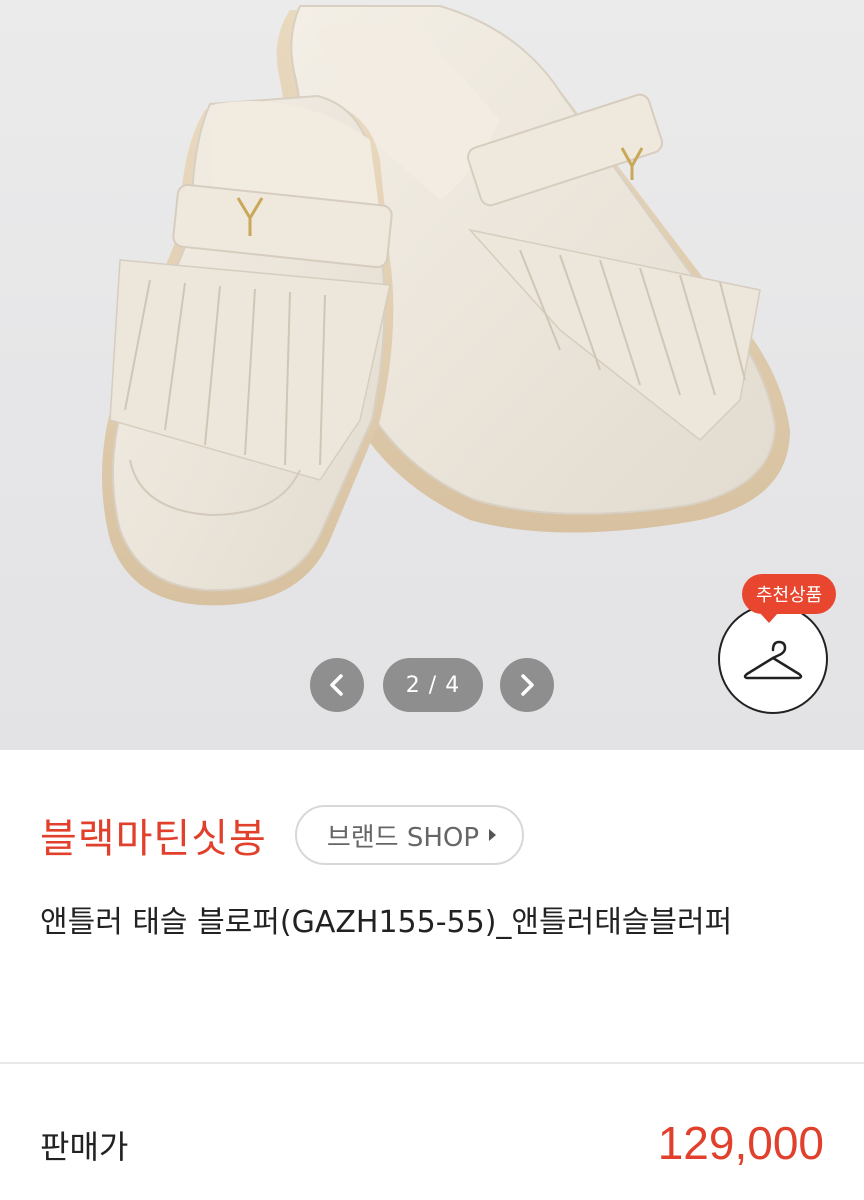 Image resolution: width=864 pixels, height=1200 pixels. I want to click on brand-row: 블랙마틴싯봉 브랜드 SHOP, so click(282, 835).